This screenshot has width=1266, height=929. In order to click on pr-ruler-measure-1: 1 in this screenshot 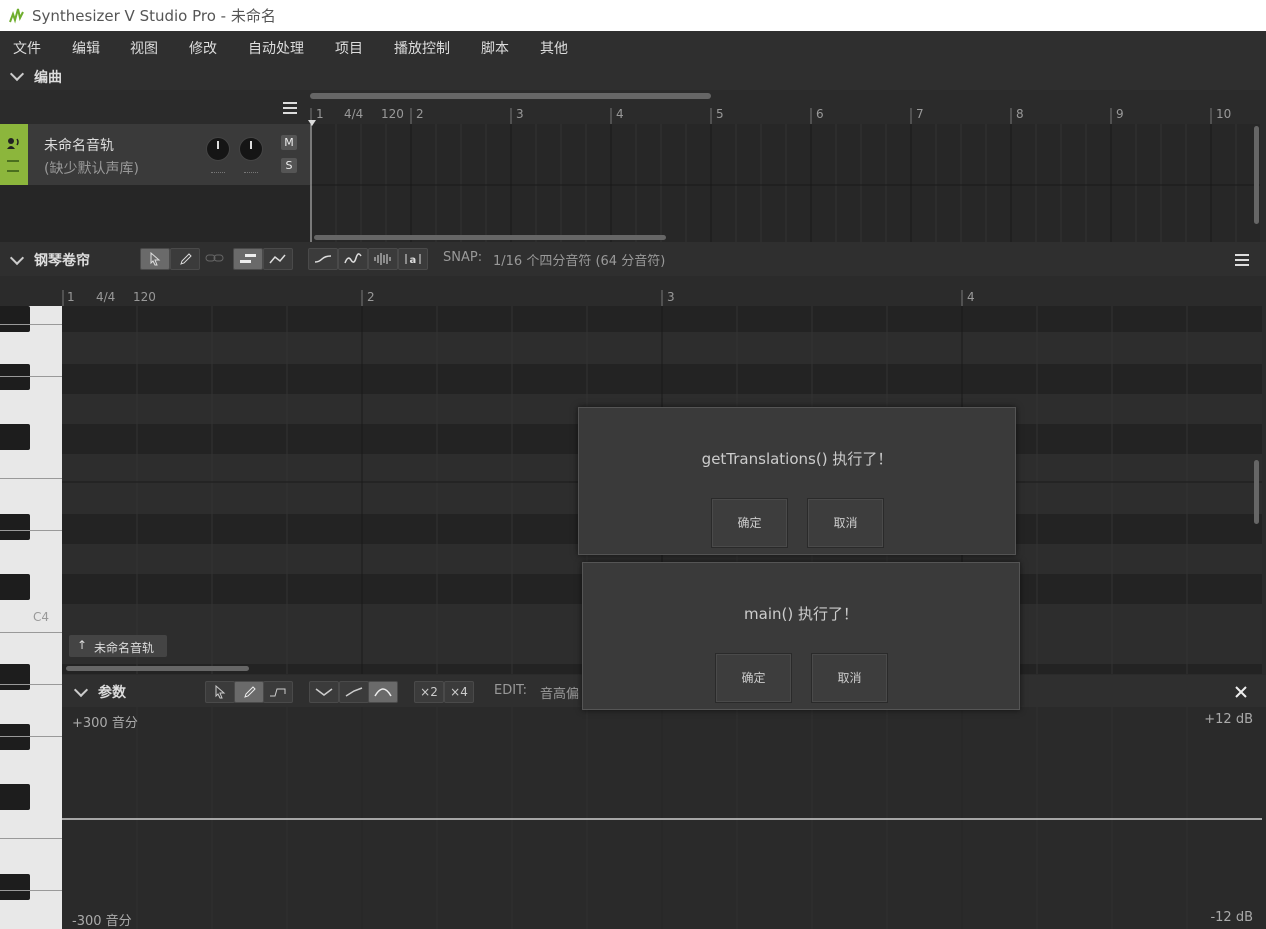, I will do `click(71, 297)`.